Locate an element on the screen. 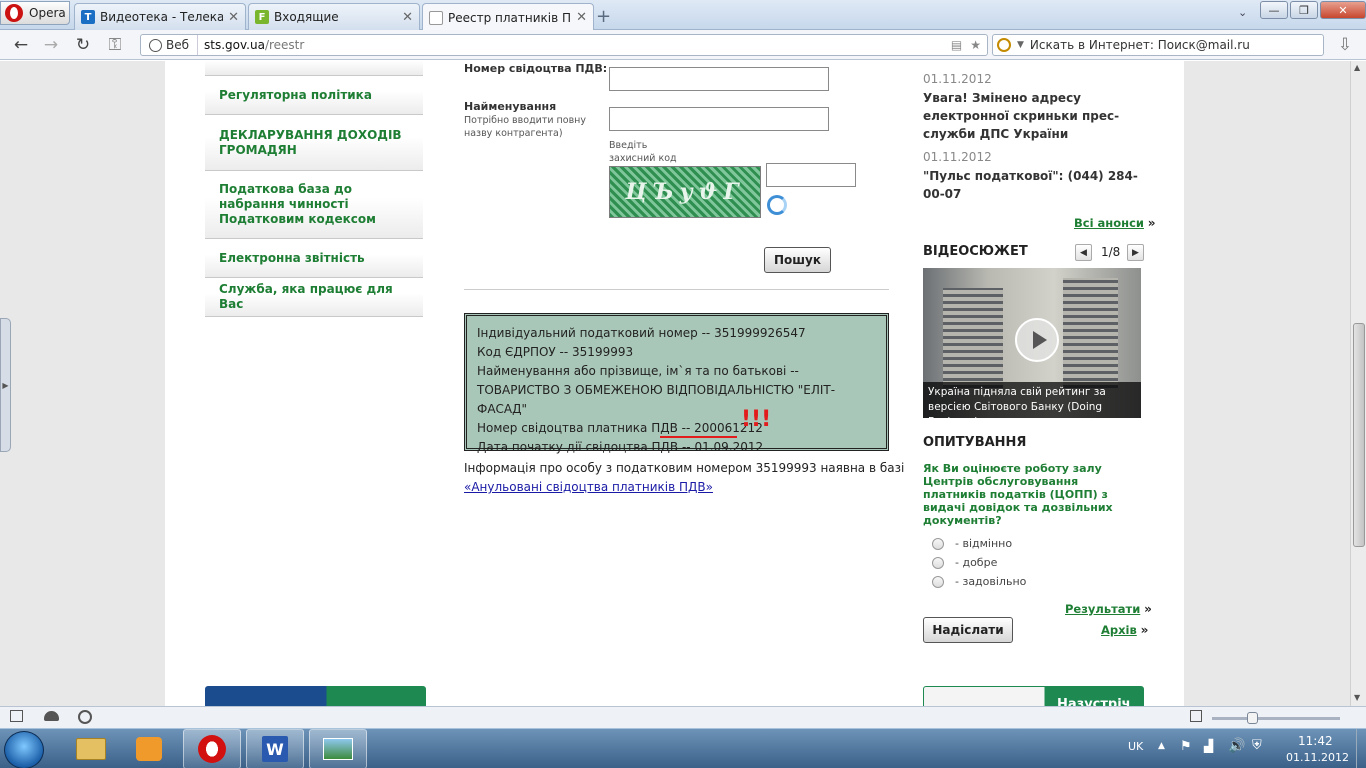 The image size is (1366, 768). news-link: "Пульс податкової": (044) 284-00-07 is located at coordinates (1033, 185).